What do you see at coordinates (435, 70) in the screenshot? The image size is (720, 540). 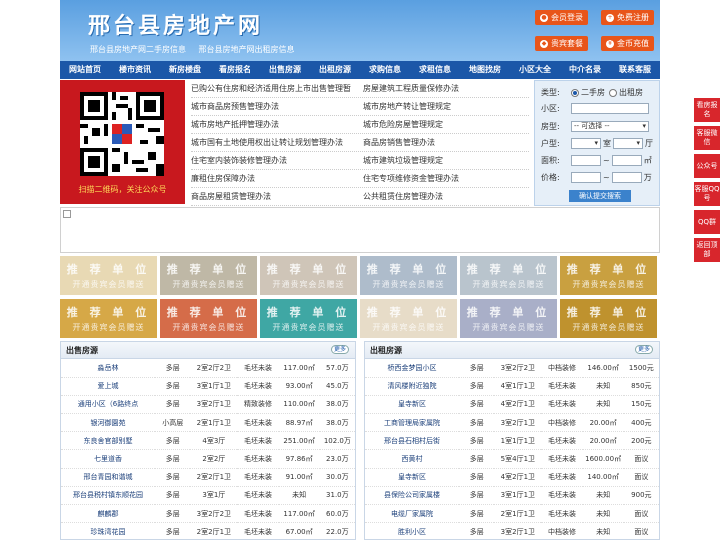 I see `nav-want-rent: 求租信息` at bounding box center [435, 70].